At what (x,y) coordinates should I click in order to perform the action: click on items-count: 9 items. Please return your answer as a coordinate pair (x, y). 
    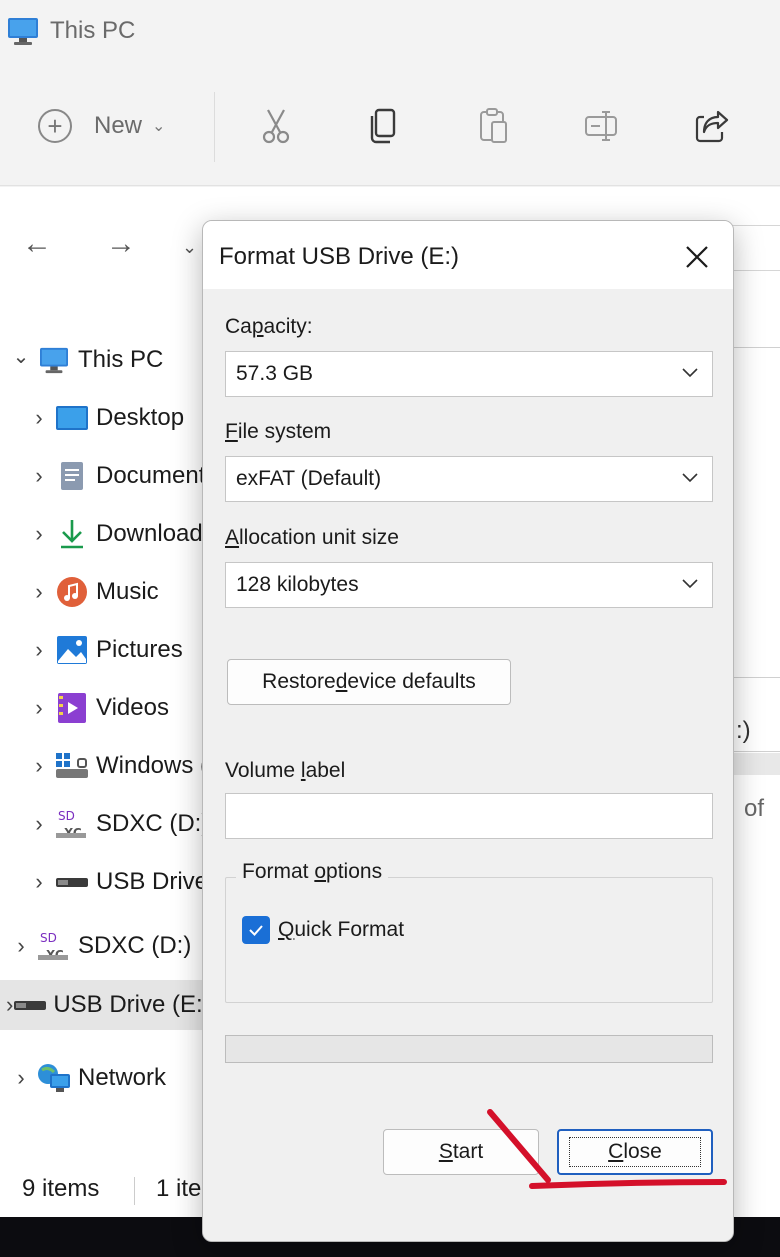
    Looking at the image, I should click on (61, 1188).